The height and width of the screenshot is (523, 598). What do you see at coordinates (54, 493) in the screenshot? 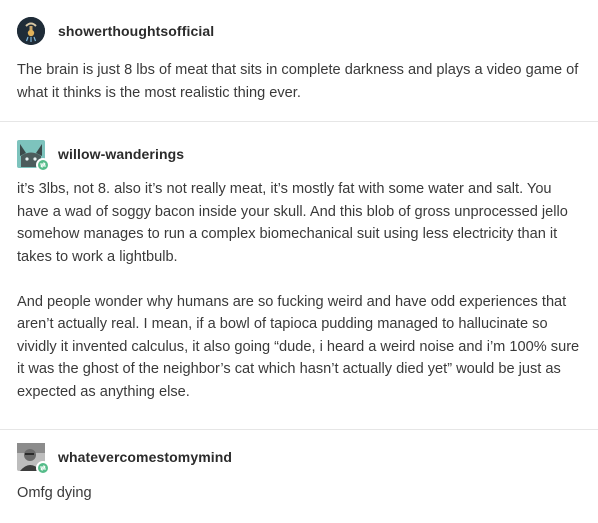
I see `post-paragraph: Omfg dying` at bounding box center [54, 493].